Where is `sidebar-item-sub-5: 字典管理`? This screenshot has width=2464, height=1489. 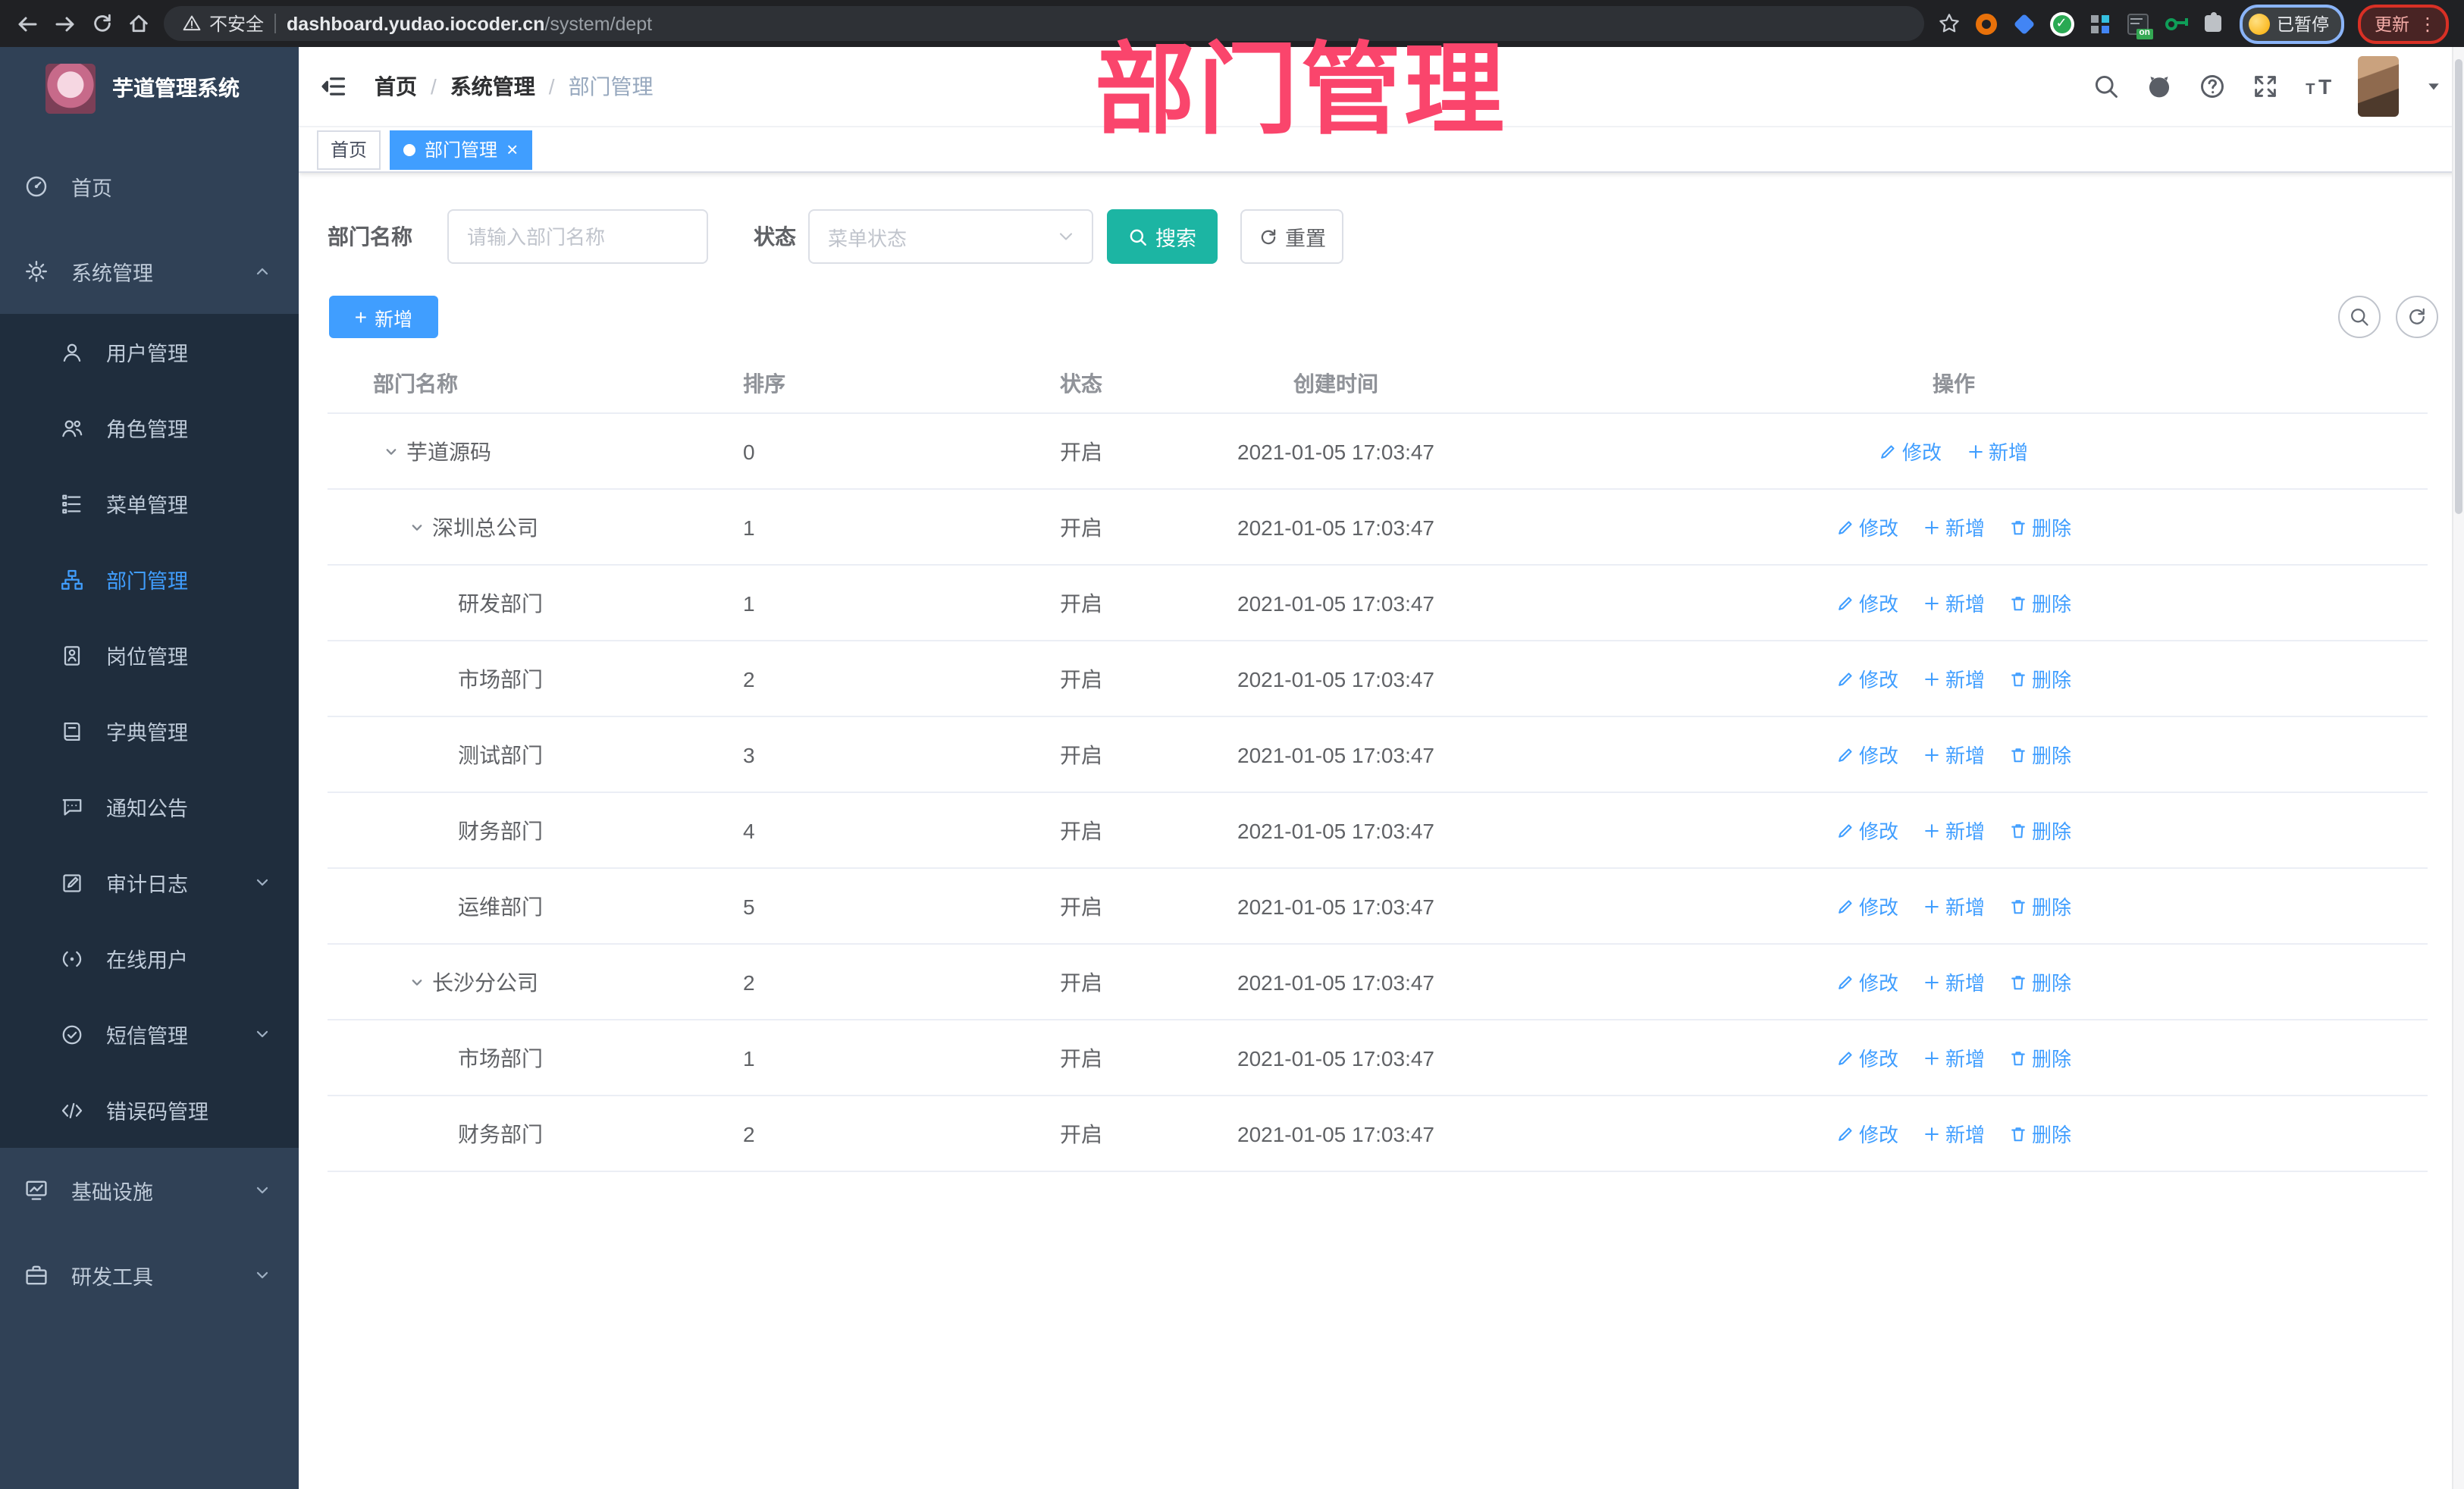
sidebar-item-sub-5: 字典管理 is located at coordinates (150, 731).